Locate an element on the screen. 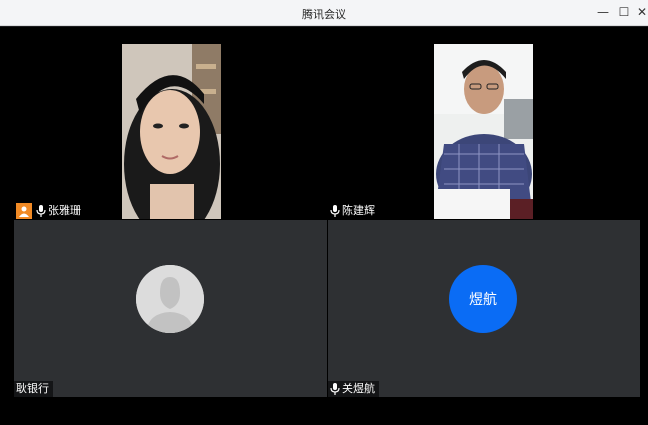  host-badge is located at coordinates (24, 211).